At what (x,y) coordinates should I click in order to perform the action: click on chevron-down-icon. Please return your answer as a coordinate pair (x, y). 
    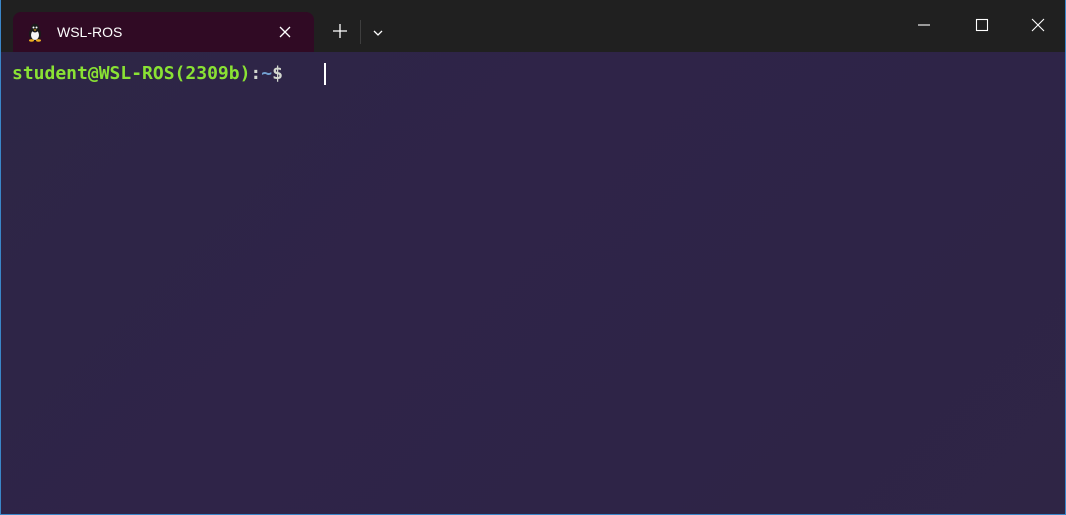
    Looking at the image, I should click on (378, 33).